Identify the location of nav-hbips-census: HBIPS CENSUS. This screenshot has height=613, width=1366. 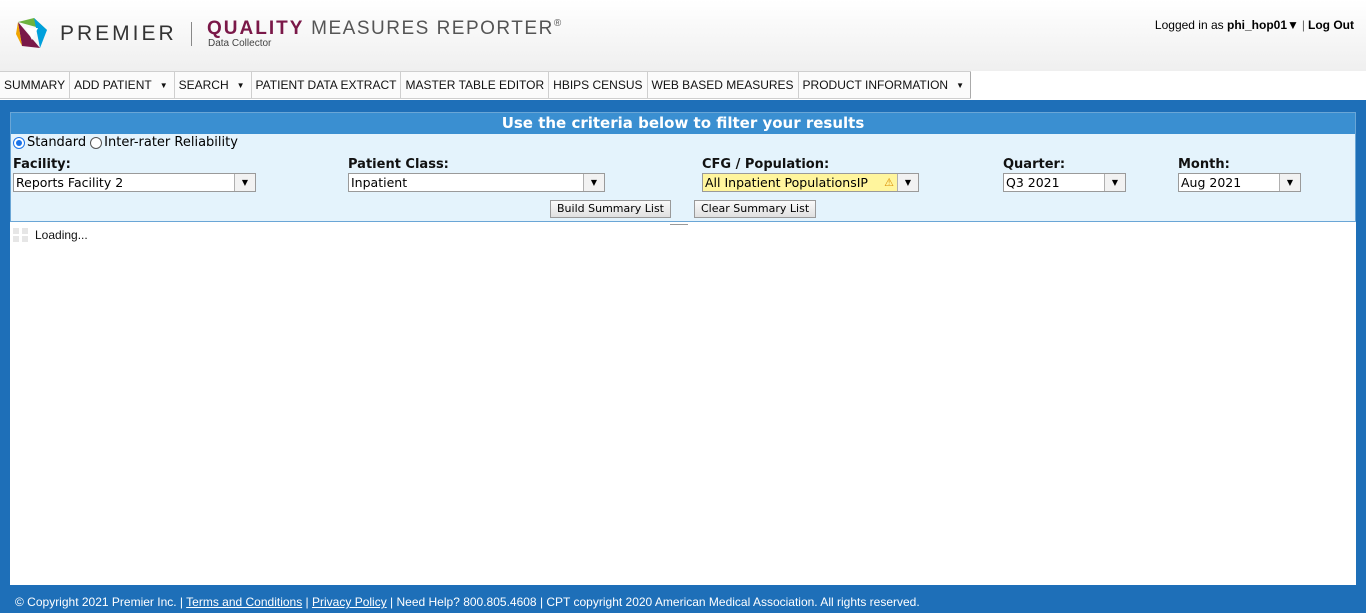
(598, 85).